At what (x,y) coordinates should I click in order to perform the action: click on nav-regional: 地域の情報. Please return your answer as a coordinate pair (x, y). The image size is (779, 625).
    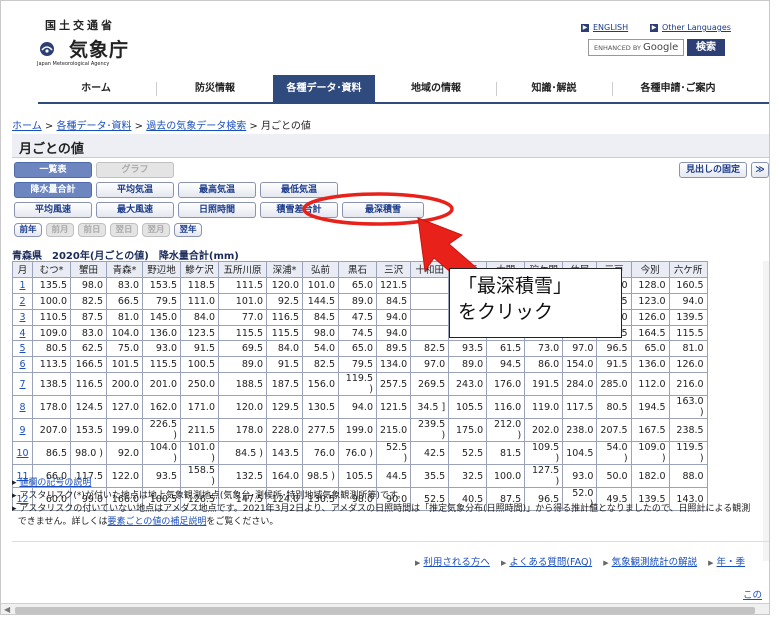
    Looking at the image, I should click on (436, 89).